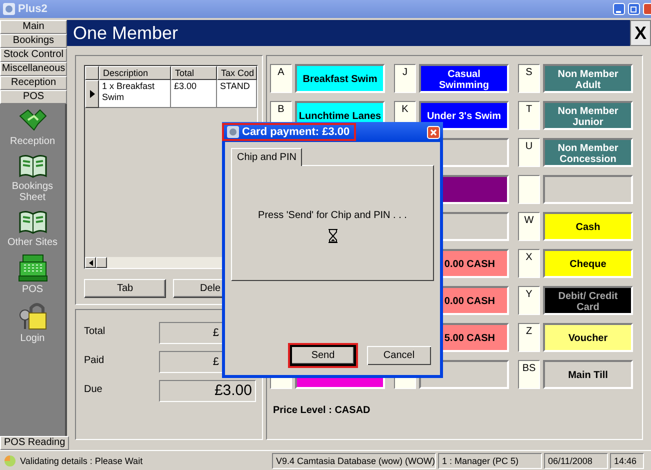 Image resolution: width=651 pixels, height=470 pixels. I want to click on nav-tab: POS, so click(33, 97).